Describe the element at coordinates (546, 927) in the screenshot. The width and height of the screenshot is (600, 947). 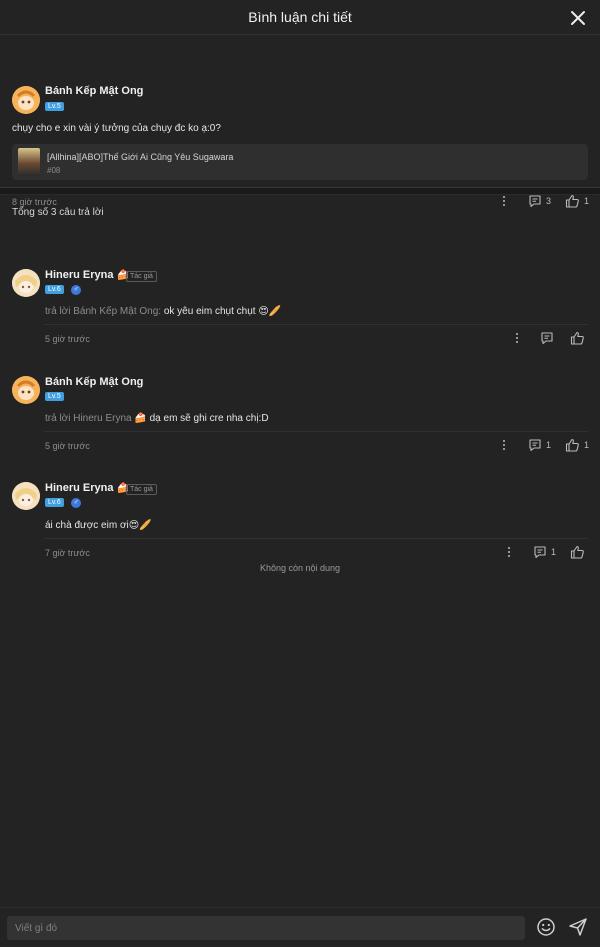
I see `smiley-icon` at that location.